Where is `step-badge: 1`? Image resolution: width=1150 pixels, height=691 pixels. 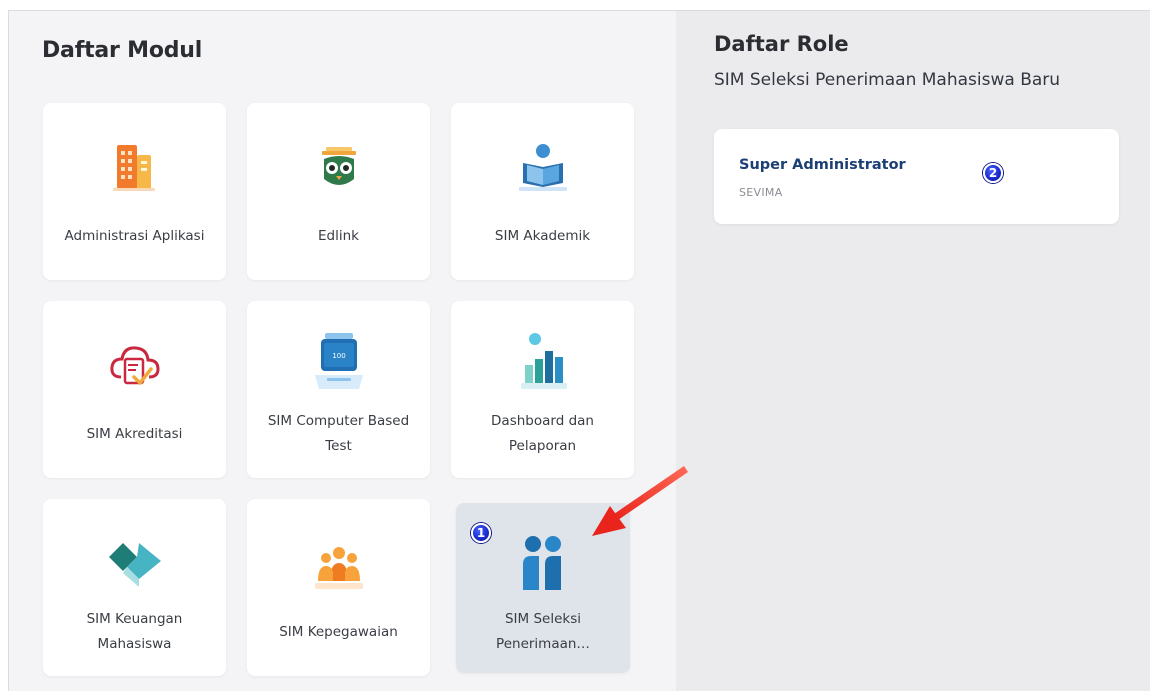
step-badge: 1 is located at coordinates (481, 533).